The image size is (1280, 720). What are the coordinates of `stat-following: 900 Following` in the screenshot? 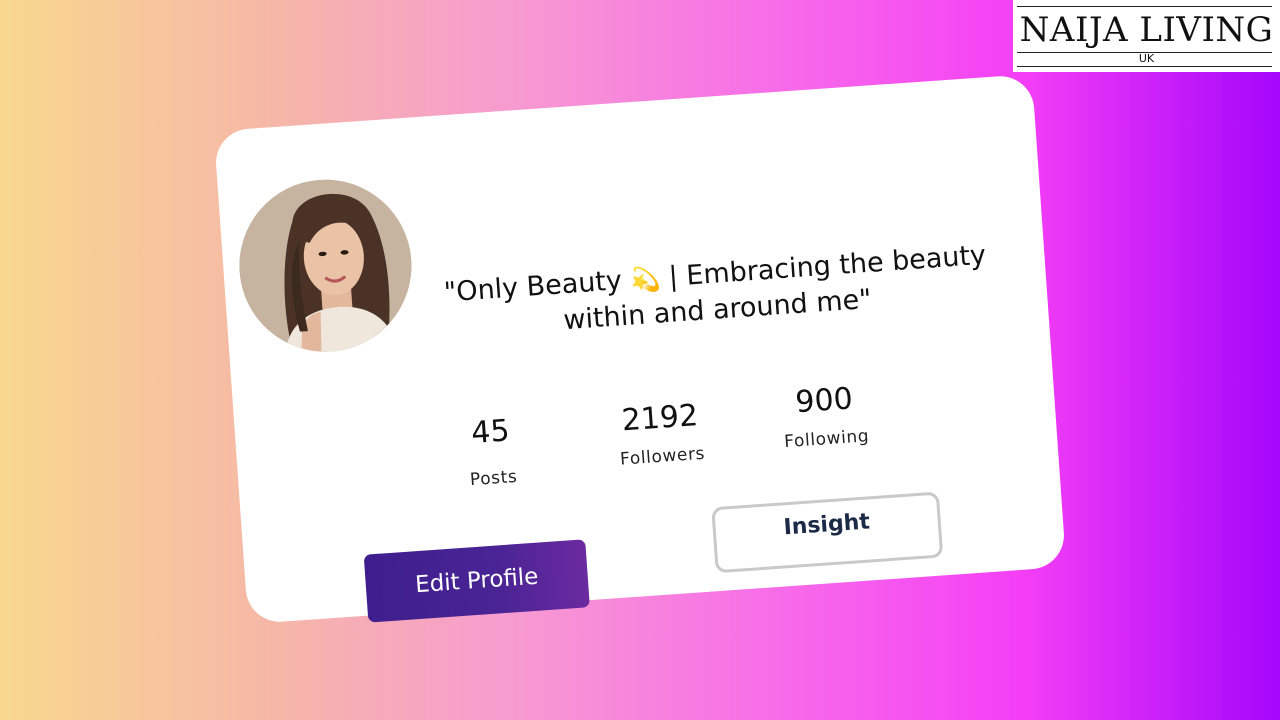 It's located at (825, 415).